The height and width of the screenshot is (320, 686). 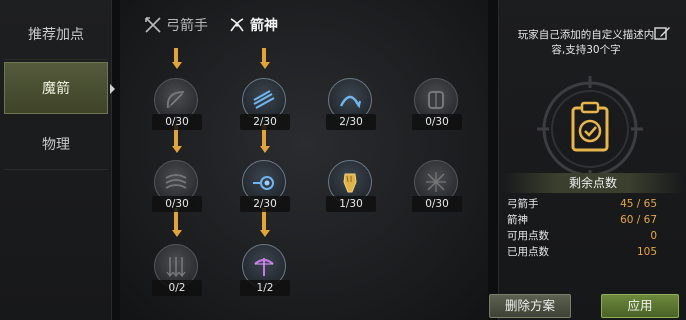 I want to click on stat-value: 60 / 67, so click(x=638, y=220).